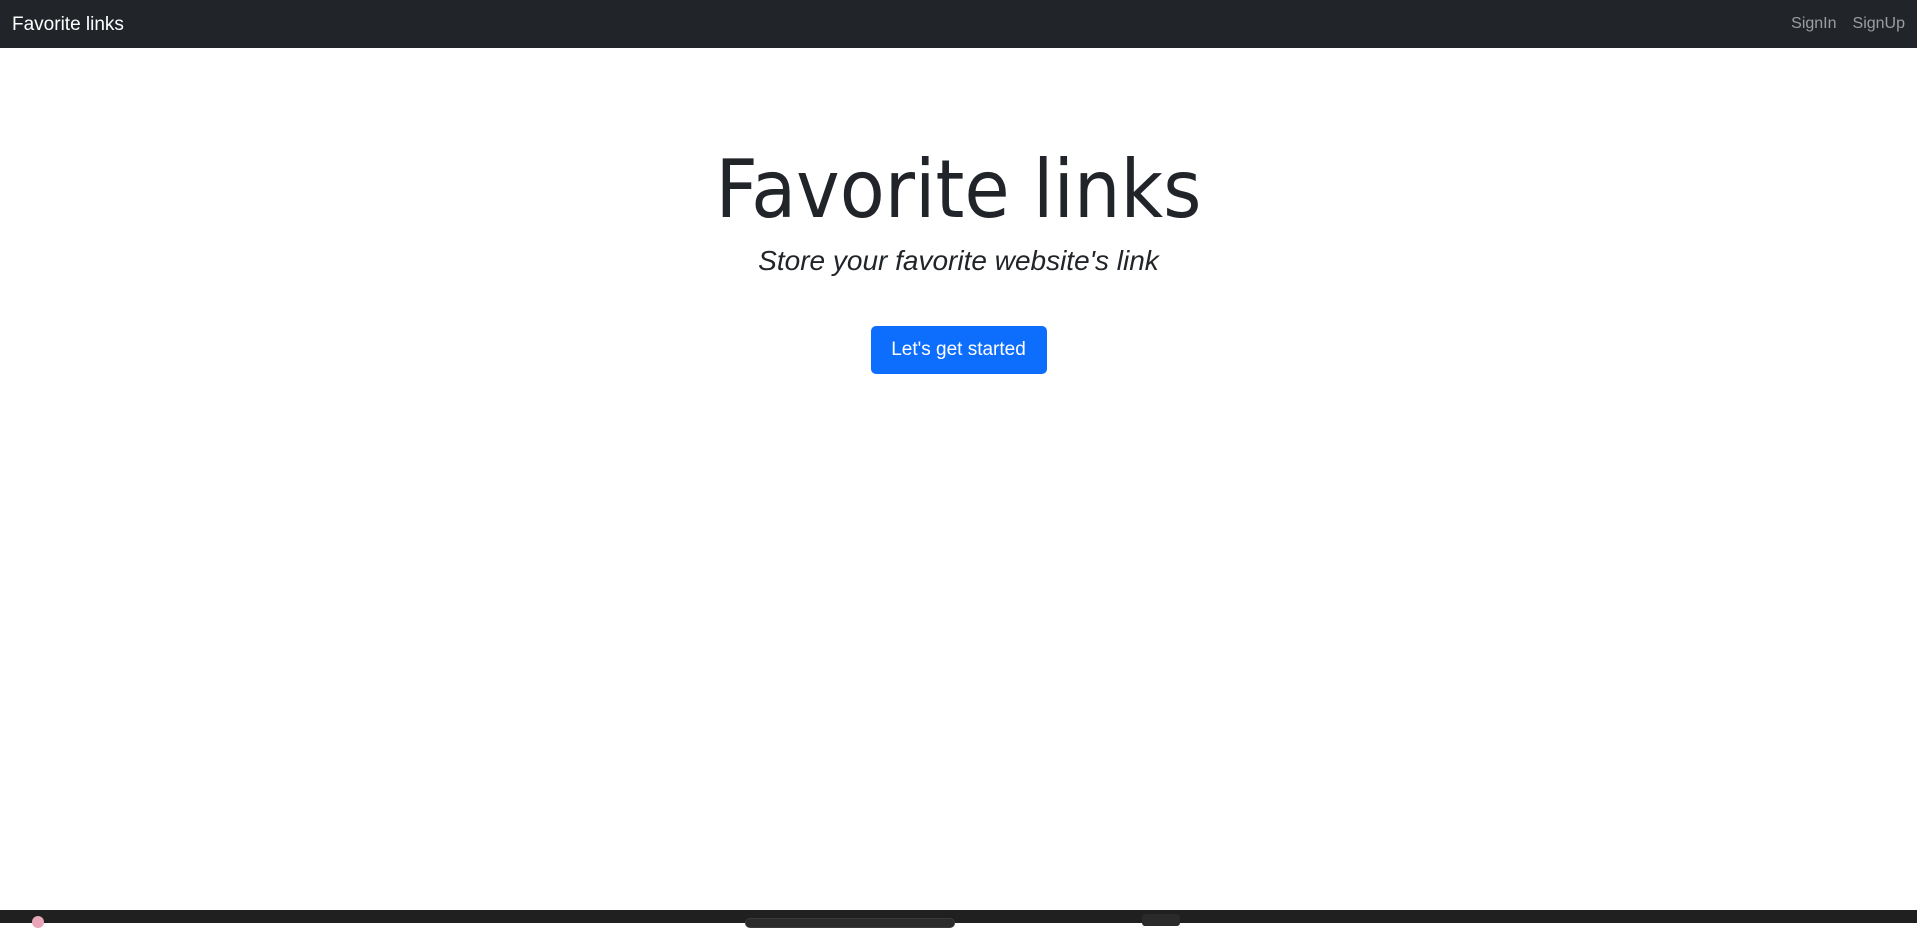 The height and width of the screenshot is (928, 1917). I want to click on taskbar-button-icon, so click(1161, 920).